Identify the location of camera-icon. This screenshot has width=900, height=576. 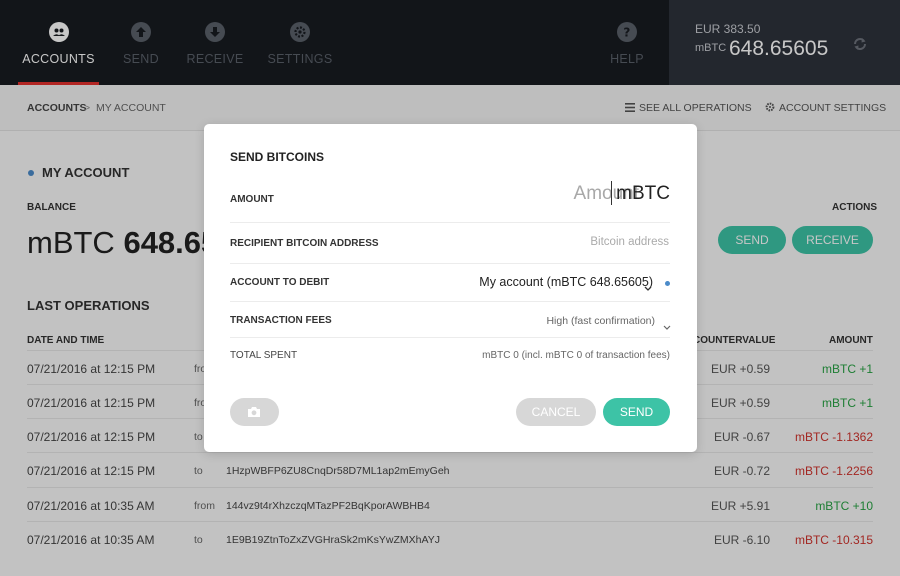
(254, 412).